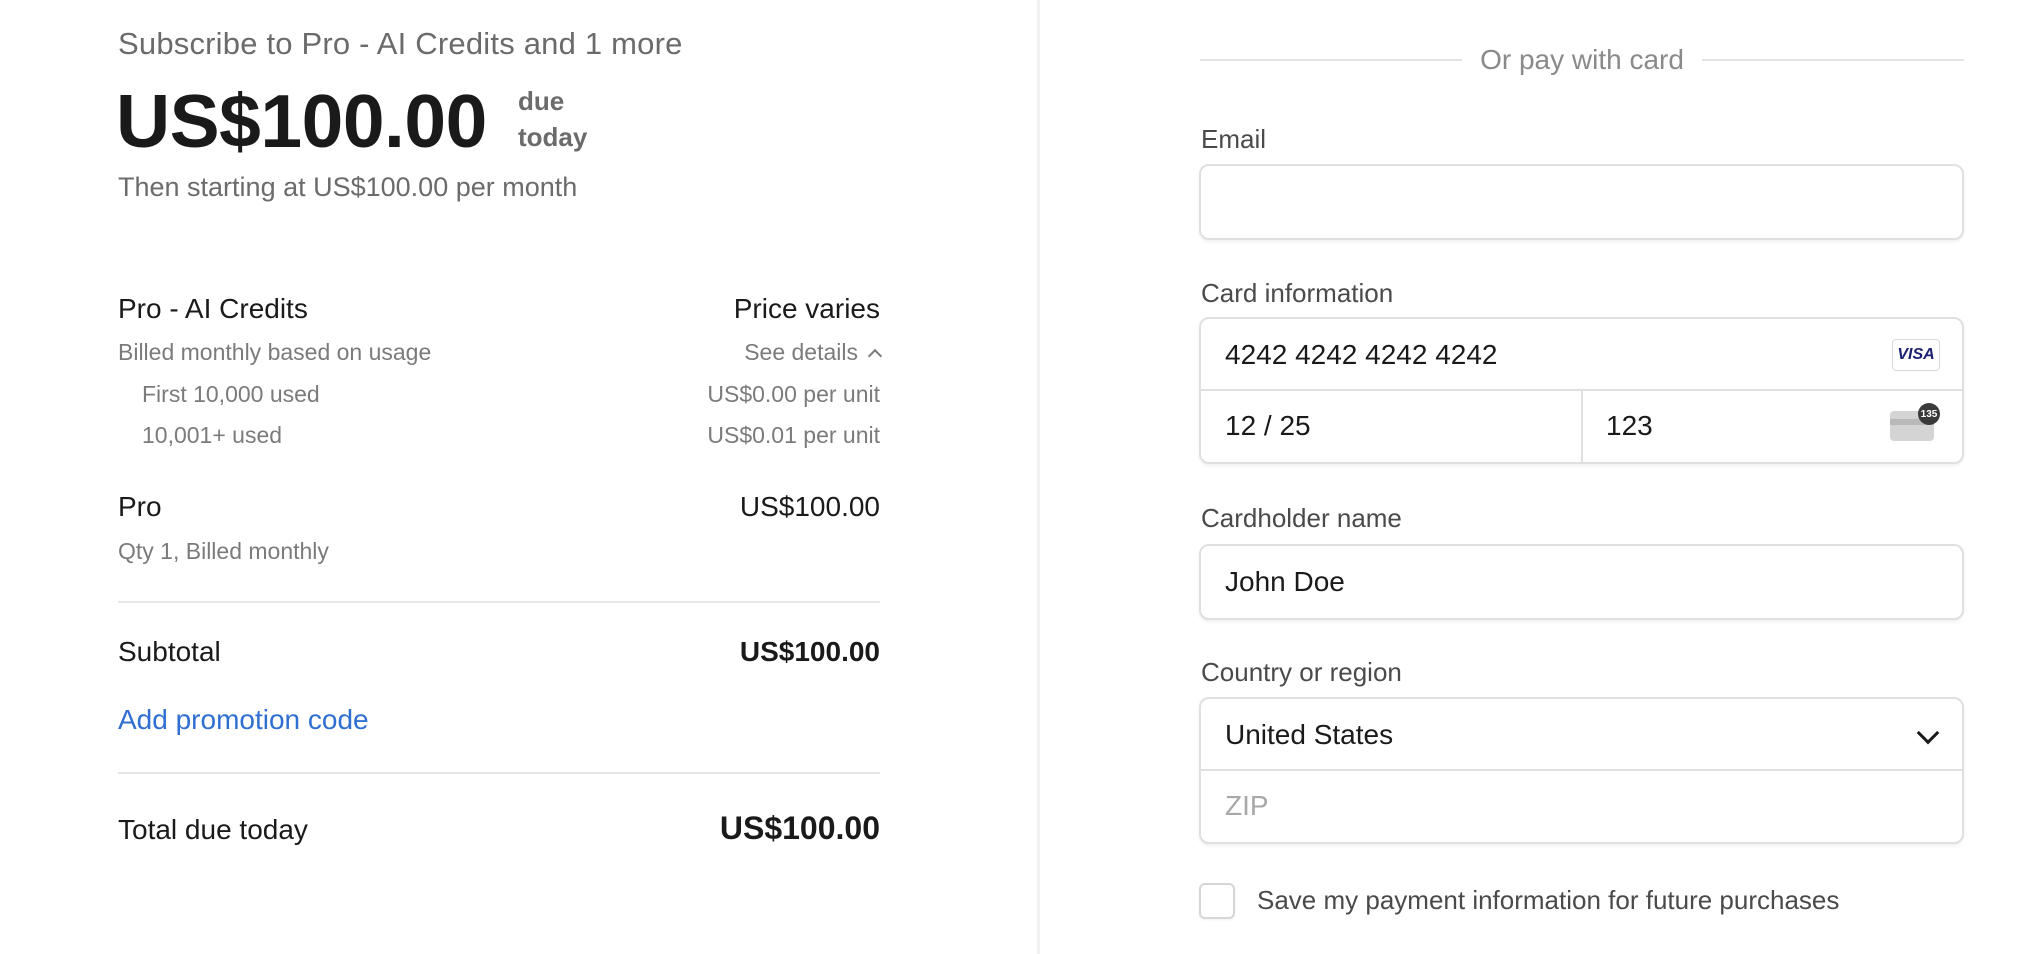 The image size is (2026, 954). What do you see at coordinates (1285, 581) in the screenshot?
I see `cardholder-name-value: John Doe` at bounding box center [1285, 581].